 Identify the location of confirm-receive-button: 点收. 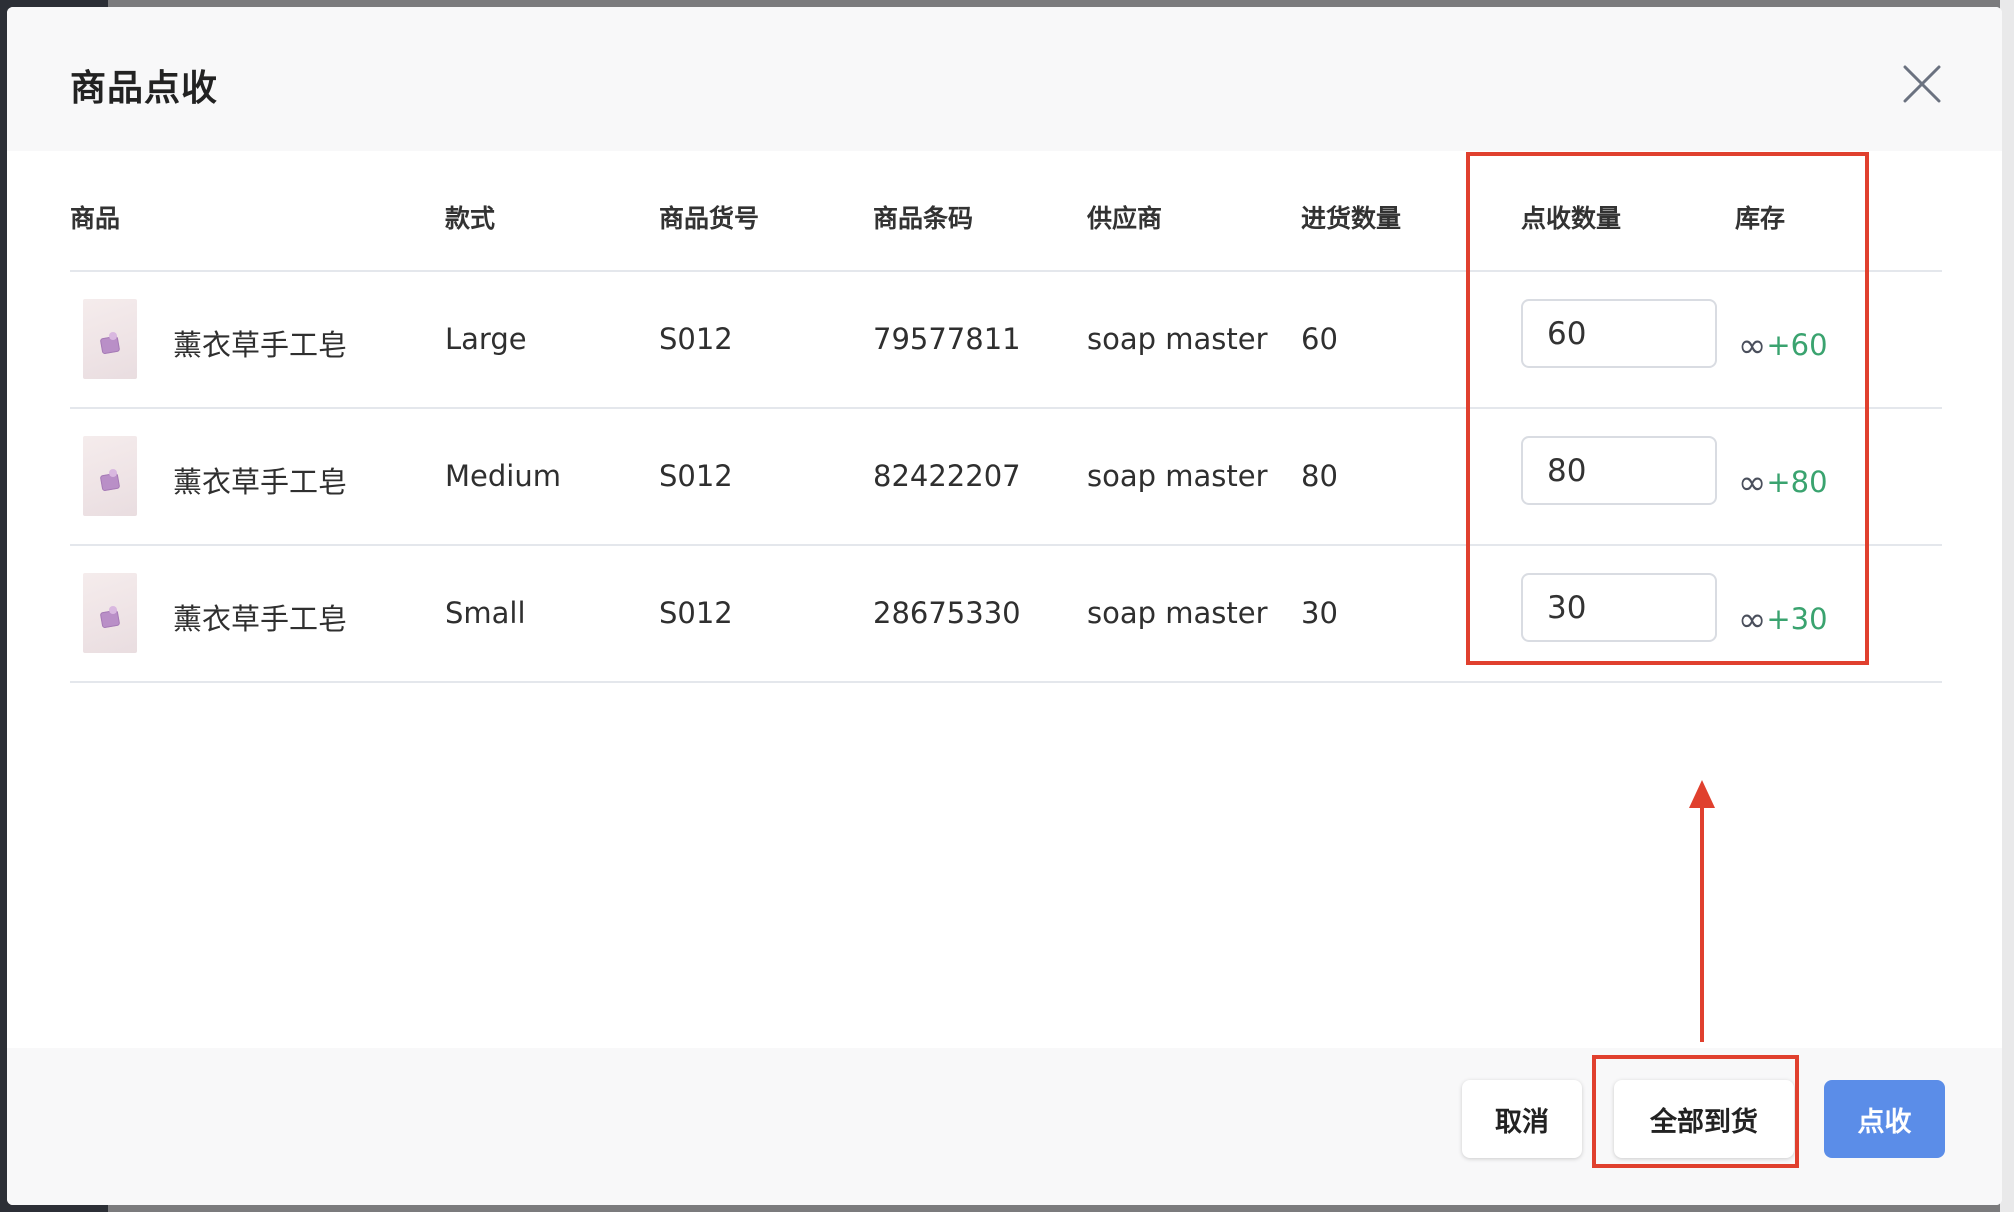
(1884, 1119).